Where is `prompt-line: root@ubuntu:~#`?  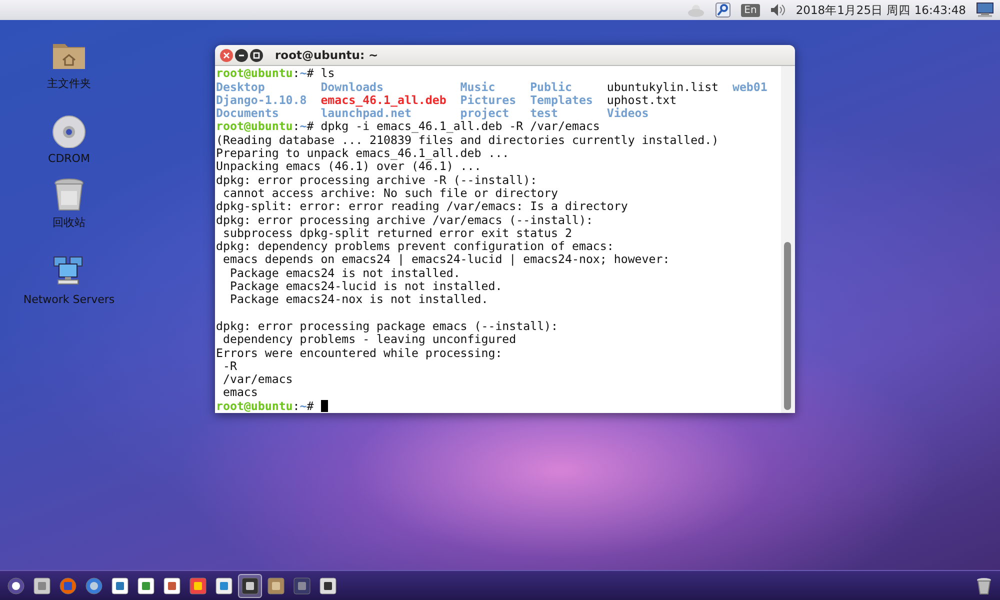
prompt-line: root@ubuntu:~# is located at coordinates (498, 406).